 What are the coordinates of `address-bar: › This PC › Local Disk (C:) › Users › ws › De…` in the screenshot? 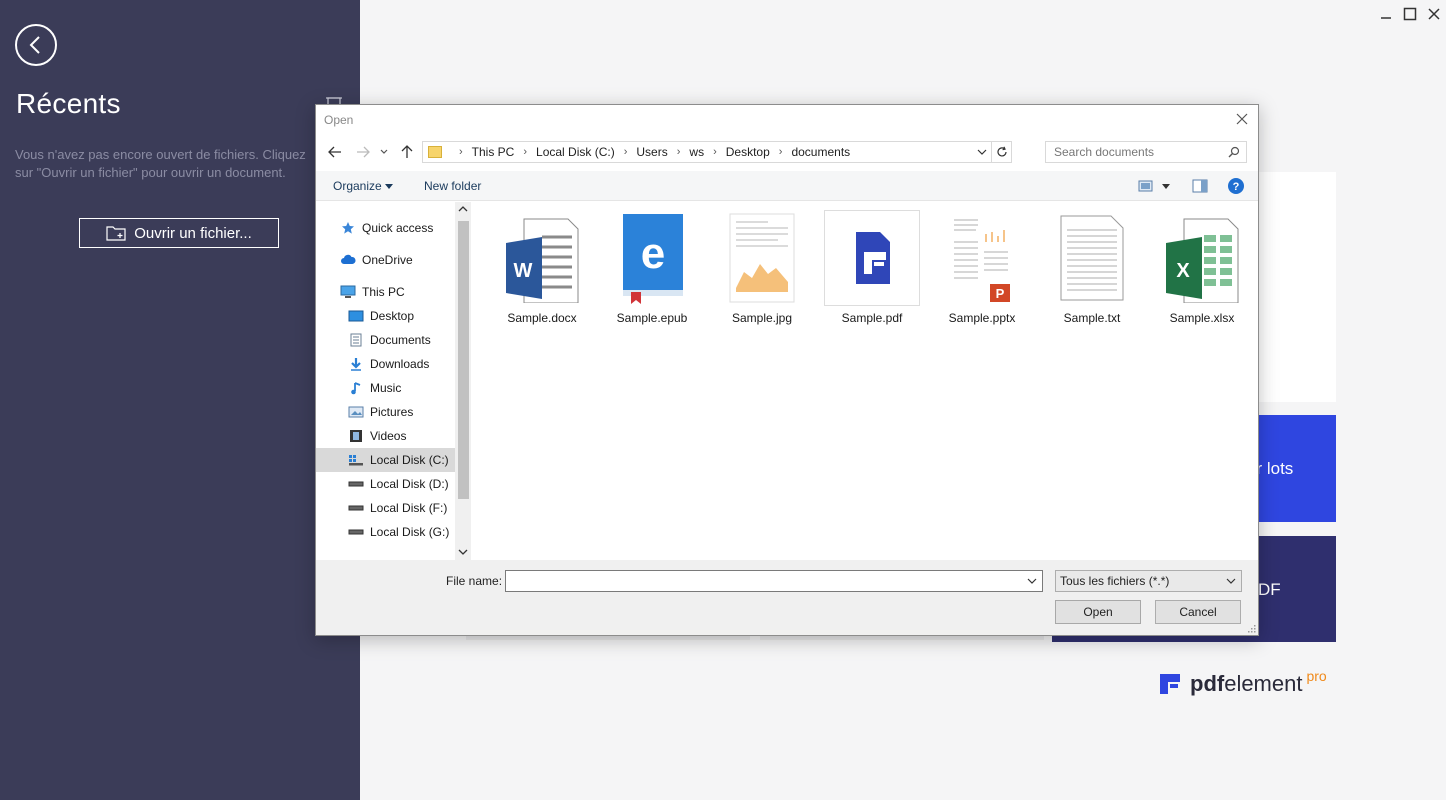 It's located at (717, 152).